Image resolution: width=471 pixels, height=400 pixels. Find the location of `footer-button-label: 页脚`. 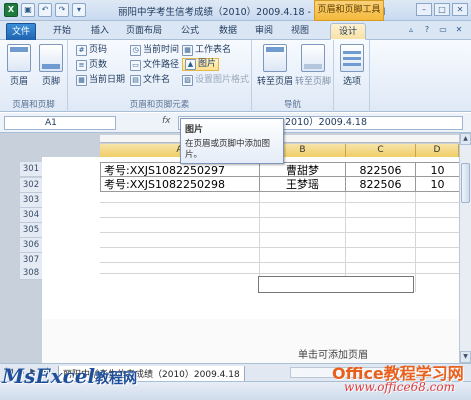

footer-button-label: 页脚 is located at coordinates (50, 82).